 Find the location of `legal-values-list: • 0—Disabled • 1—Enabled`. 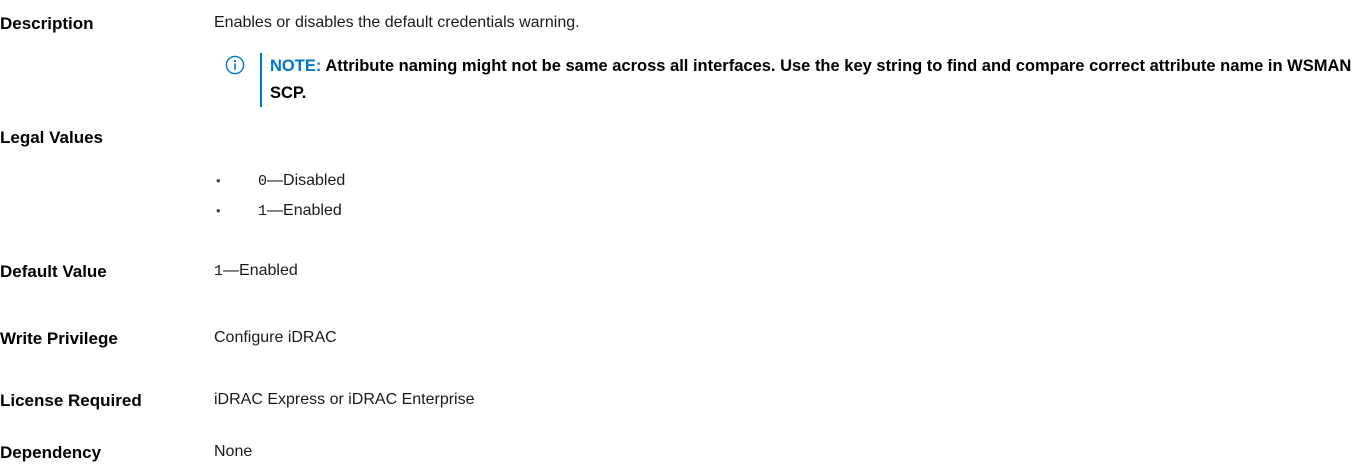

legal-values-list: • 0—Disabled • 1—Enabled is located at coordinates (279, 196).